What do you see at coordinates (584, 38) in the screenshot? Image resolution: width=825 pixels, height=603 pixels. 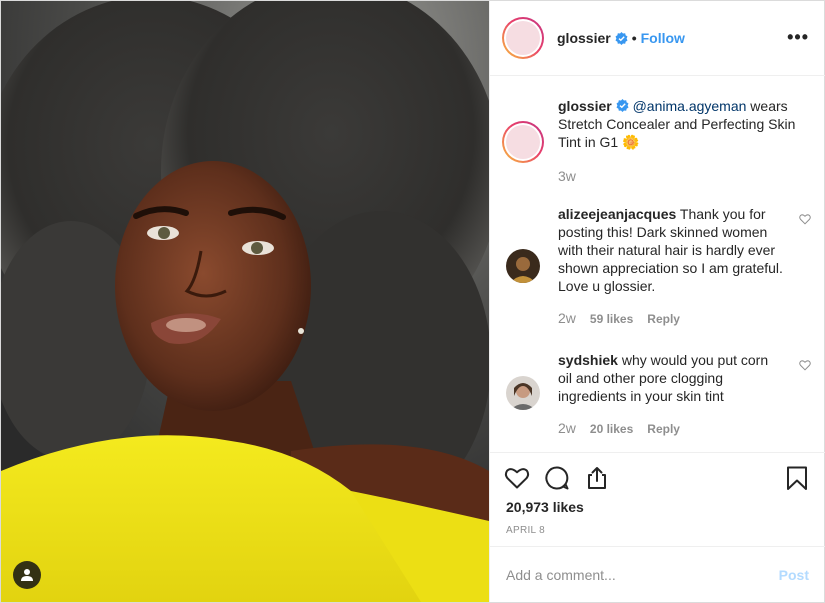 I see `author-username: glossier` at bounding box center [584, 38].